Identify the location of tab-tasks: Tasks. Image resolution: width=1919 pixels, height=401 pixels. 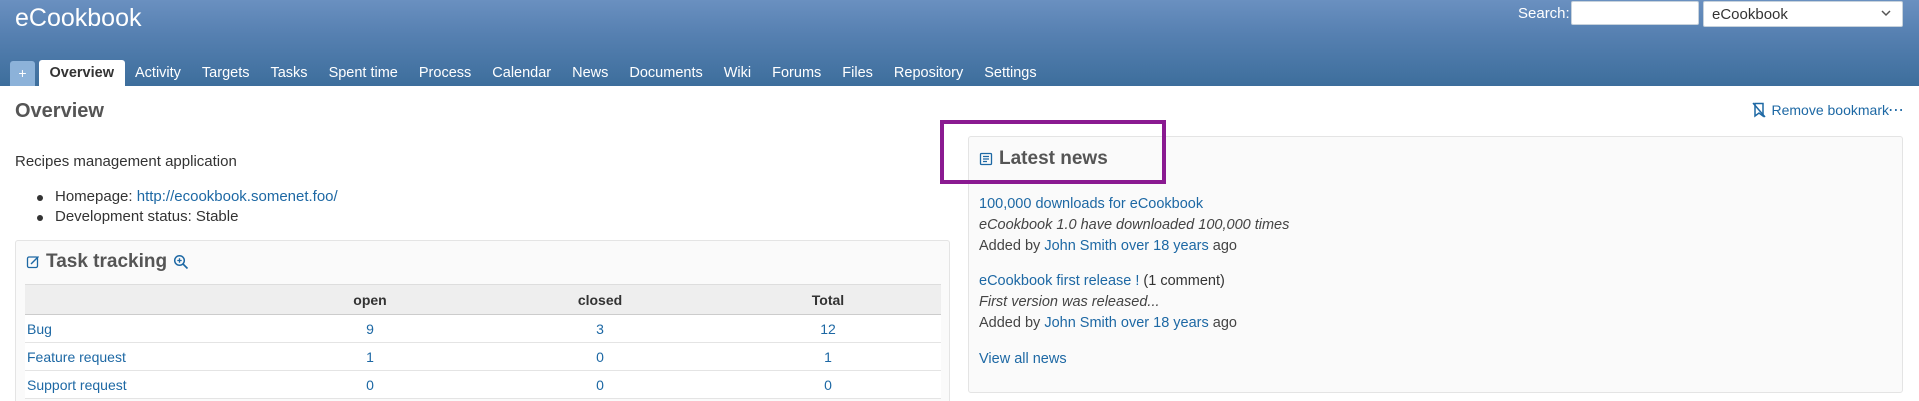
(289, 73).